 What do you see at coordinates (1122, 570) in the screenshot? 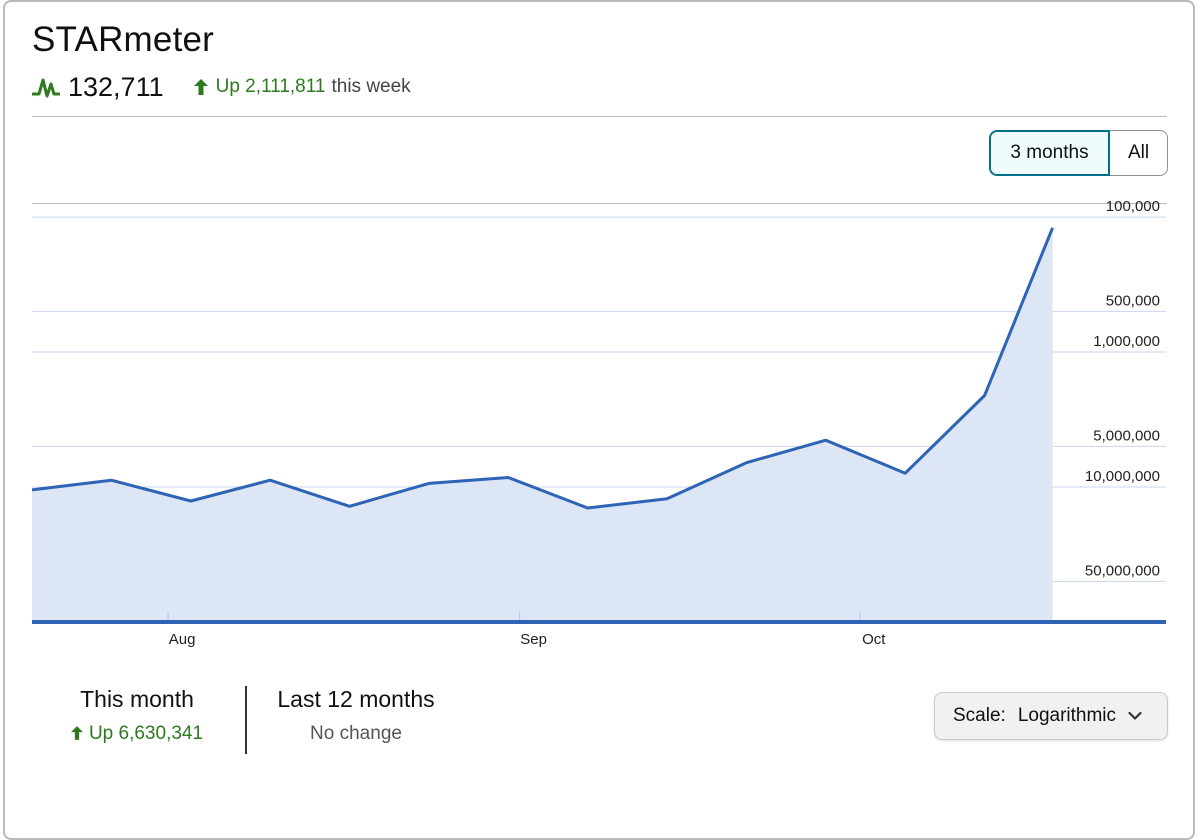
I see `y-tick-label: 50,000,000` at bounding box center [1122, 570].